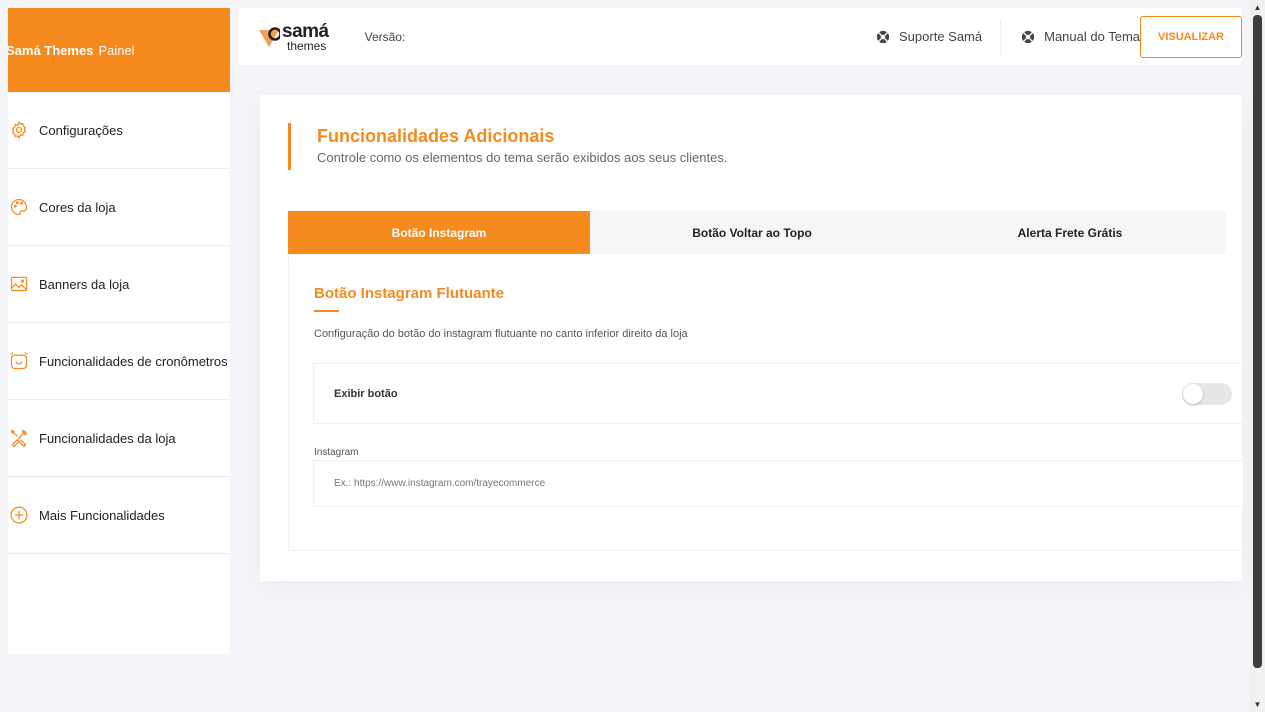  What do you see at coordinates (436, 136) in the screenshot?
I see `page-title: Funcionalidades Adicionais` at bounding box center [436, 136].